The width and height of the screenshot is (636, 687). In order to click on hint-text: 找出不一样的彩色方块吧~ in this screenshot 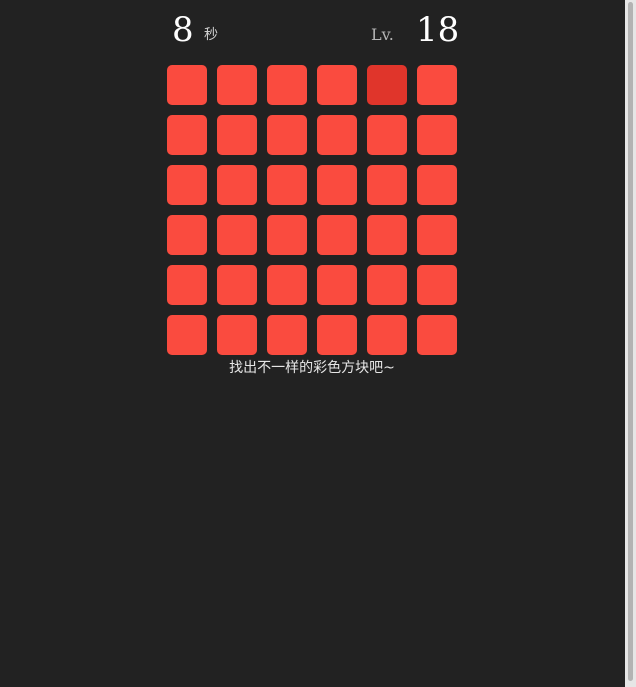, I will do `click(312, 368)`.